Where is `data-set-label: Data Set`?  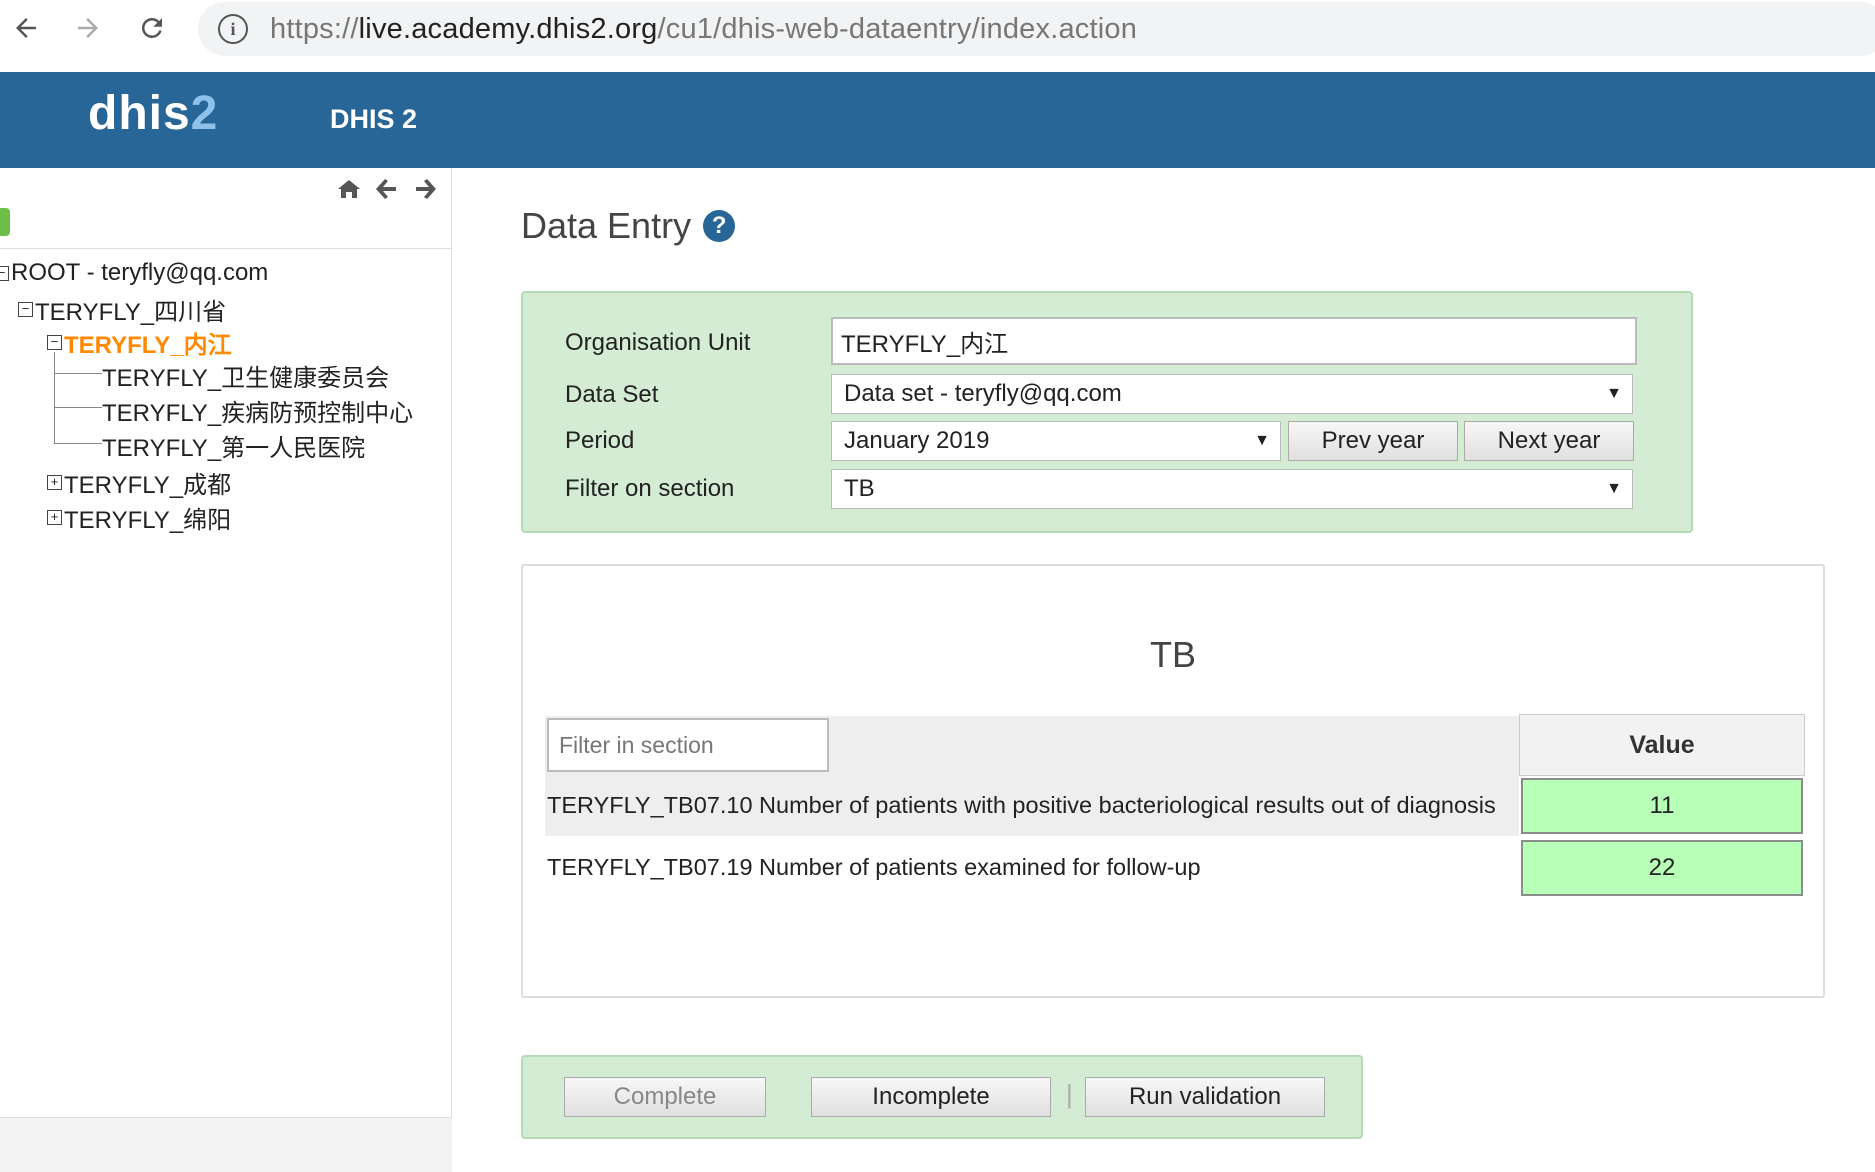
data-set-label: Data Set is located at coordinates (612, 394).